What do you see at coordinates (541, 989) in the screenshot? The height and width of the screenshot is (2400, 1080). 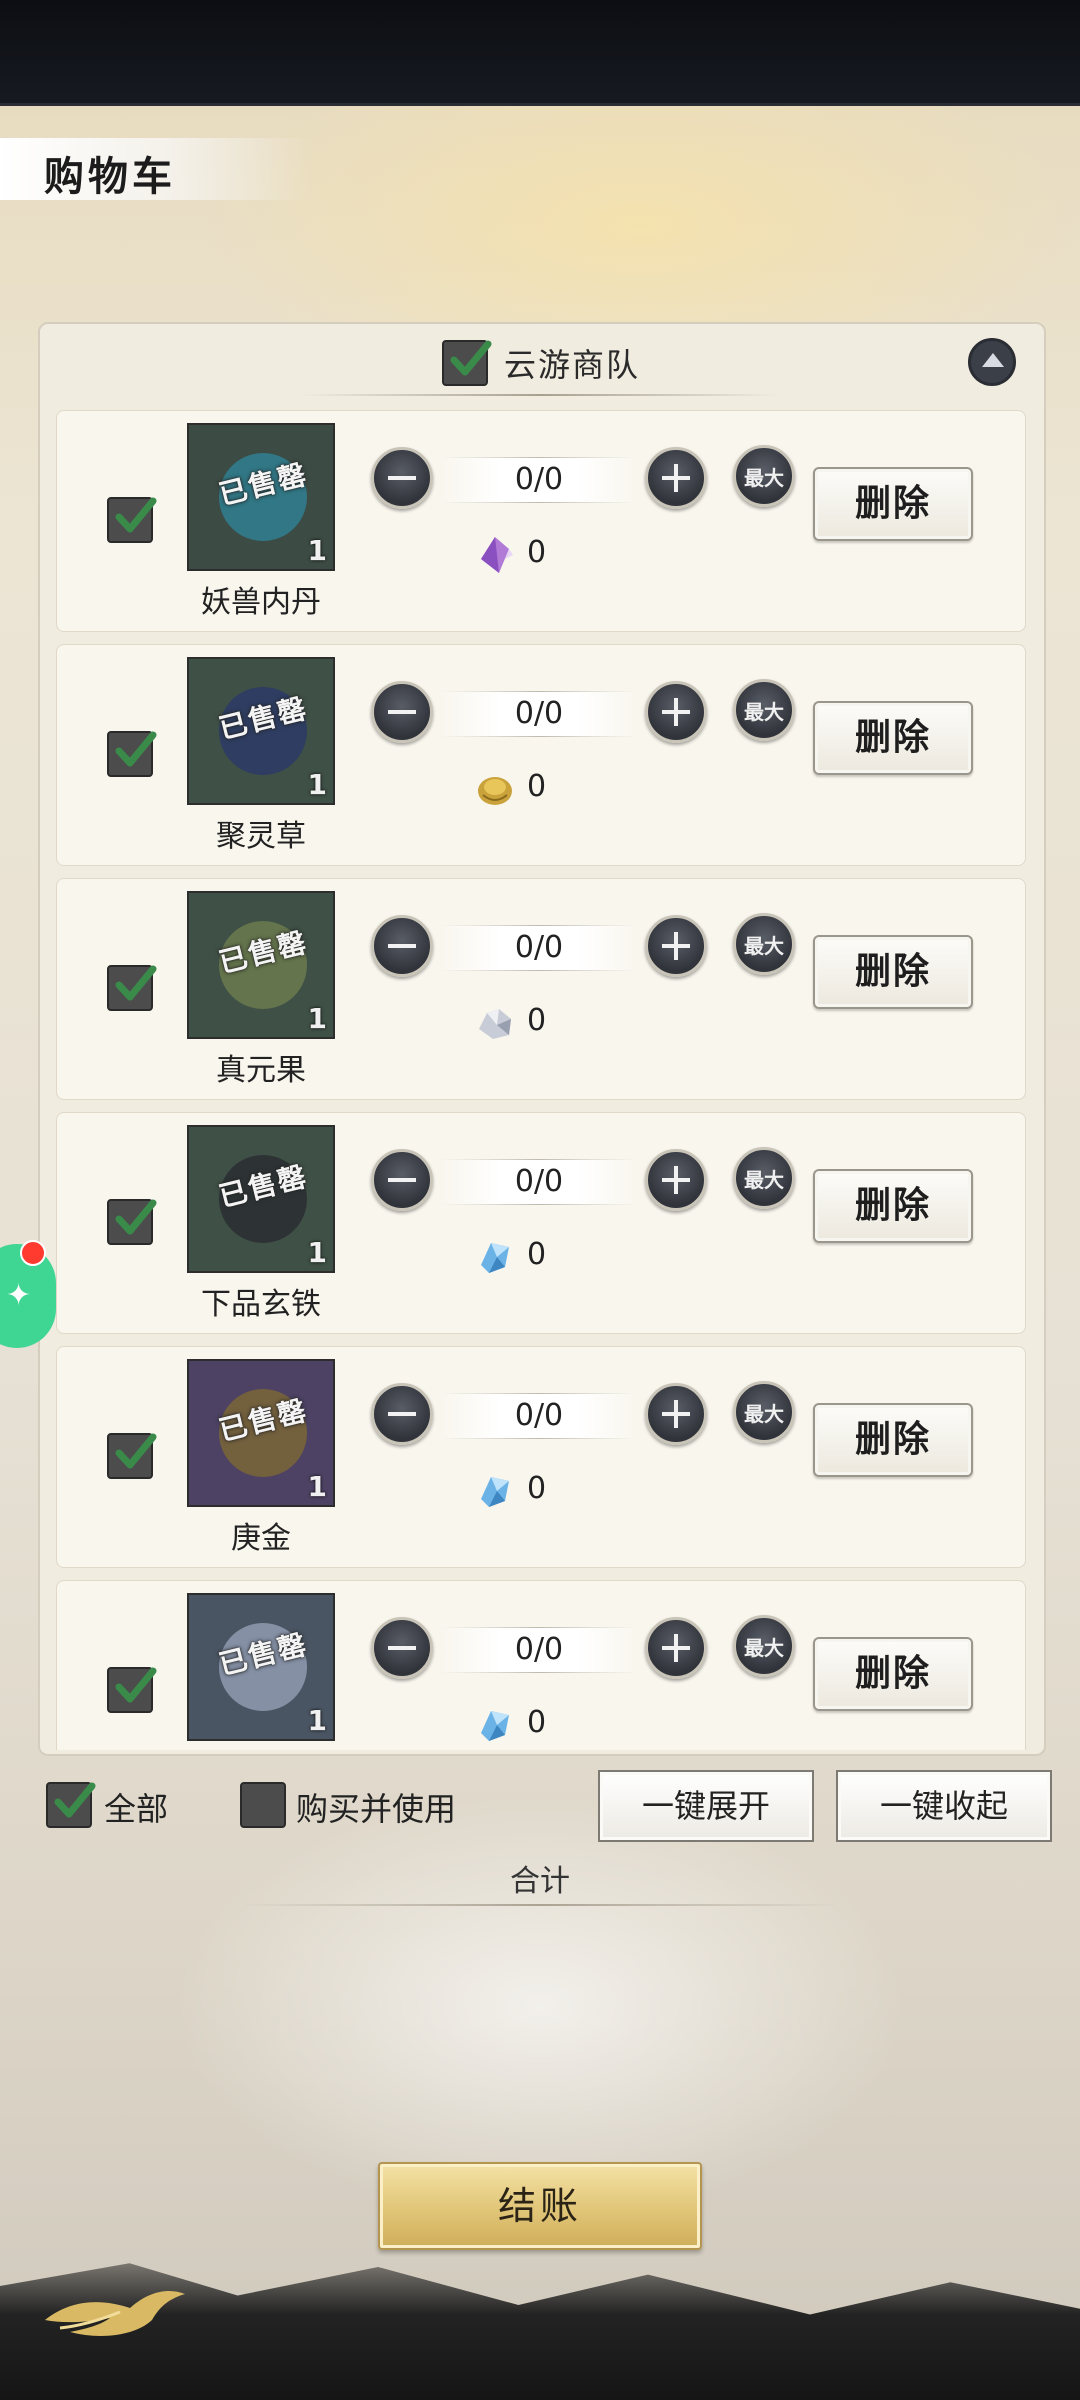 I see `cart-item-row: 已售罄 1 真元果 0/0 最大 0 删除` at bounding box center [541, 989].